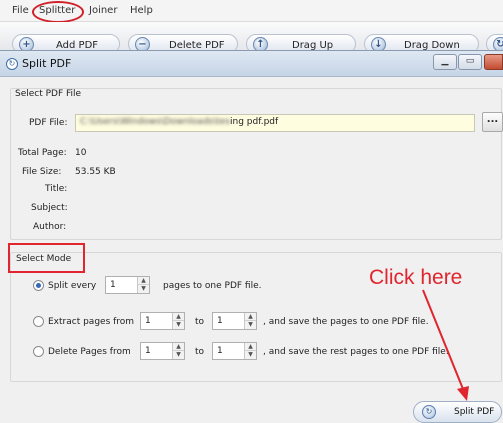 The image size is (503, 423). I want to click on title-label: Title:, so click(56, 189).